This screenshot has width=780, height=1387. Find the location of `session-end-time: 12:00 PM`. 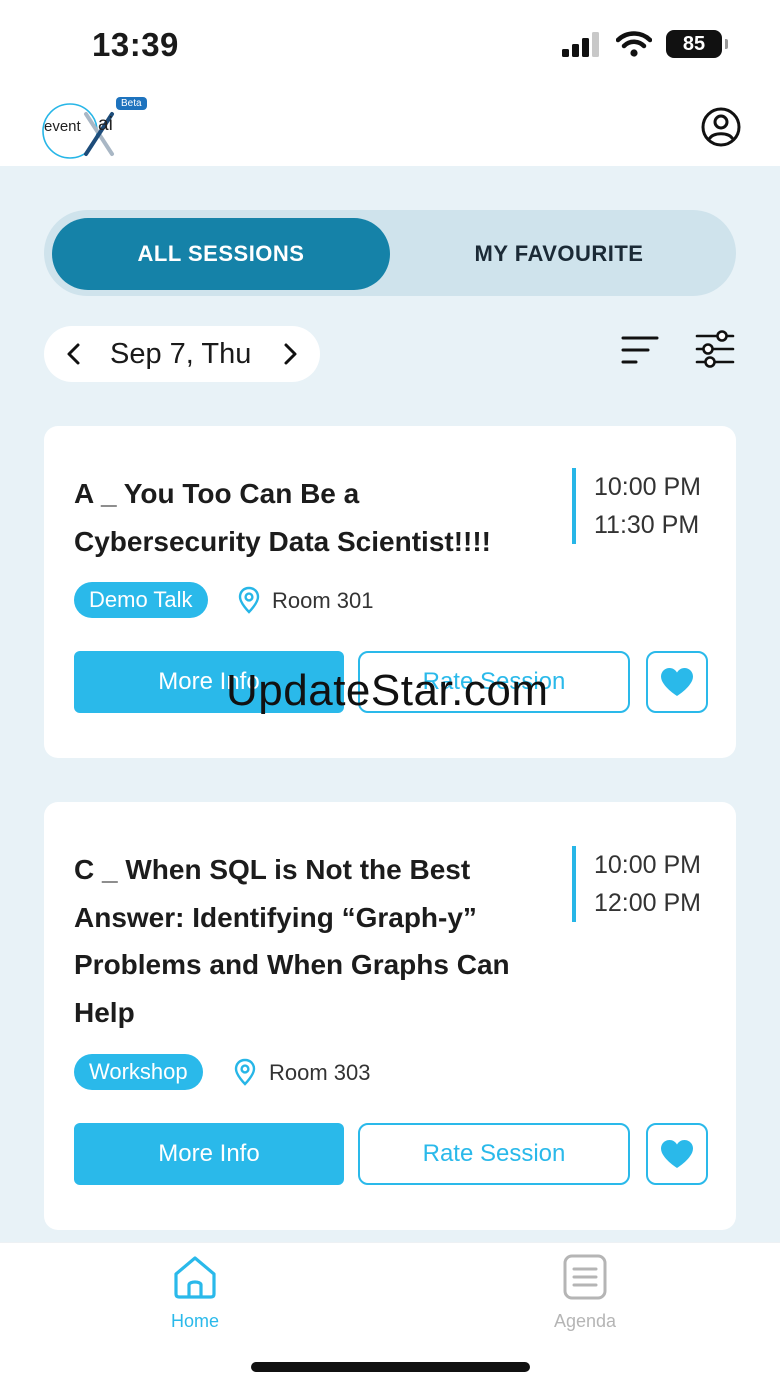

session-end-time: 12:00 PM is located at coordinates (648, 903).